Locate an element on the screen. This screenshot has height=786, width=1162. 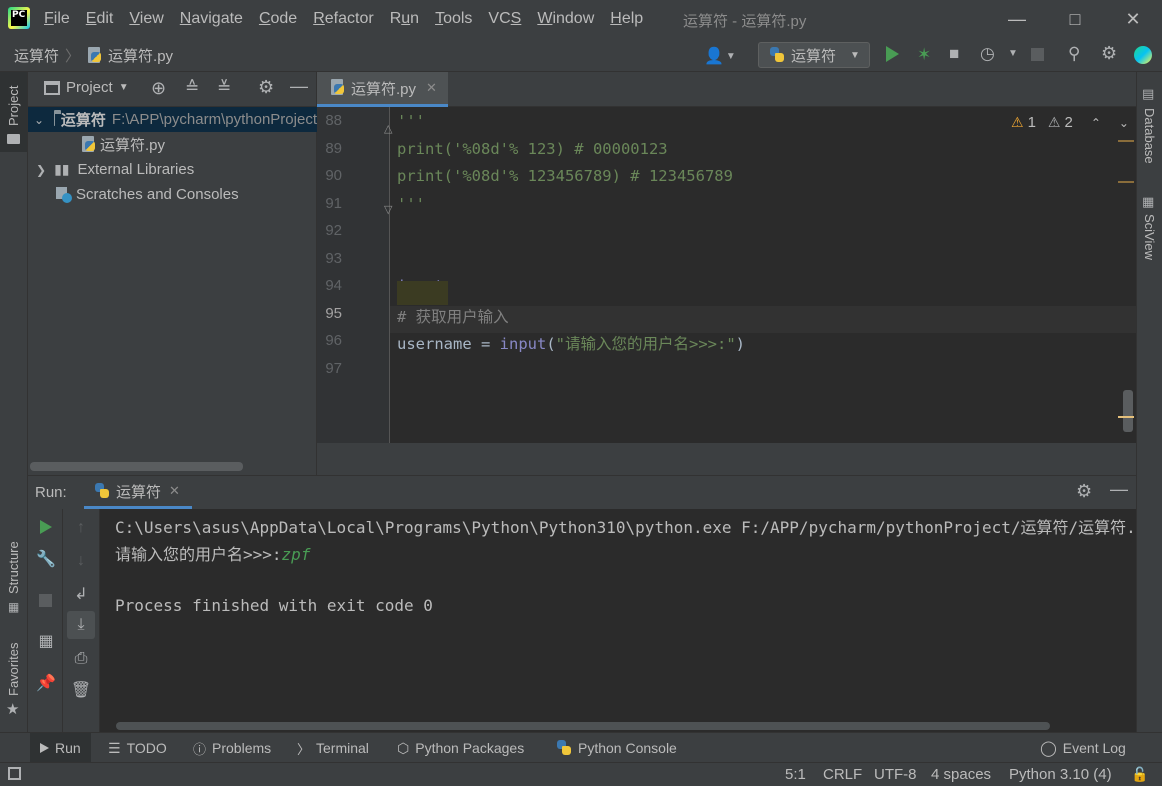
tree-root-row: ⌄ 运算符 F:\APP\pycharm\pythonProject is located at coordinates (172, 119).